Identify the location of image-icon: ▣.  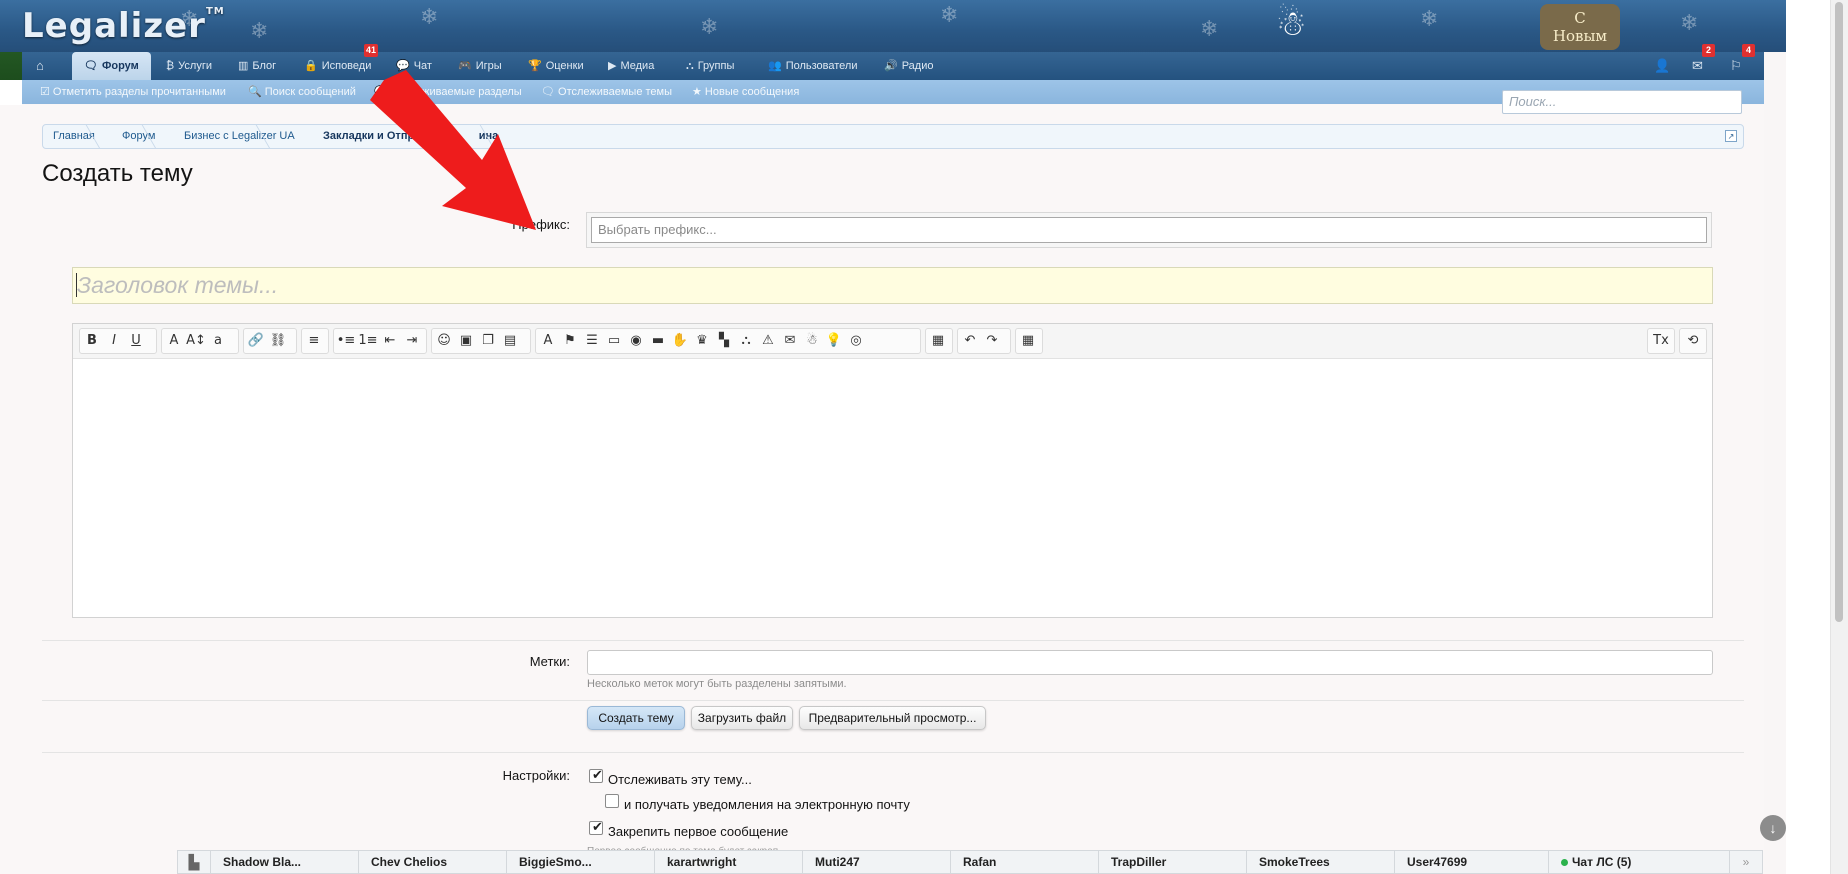
(466, 341).